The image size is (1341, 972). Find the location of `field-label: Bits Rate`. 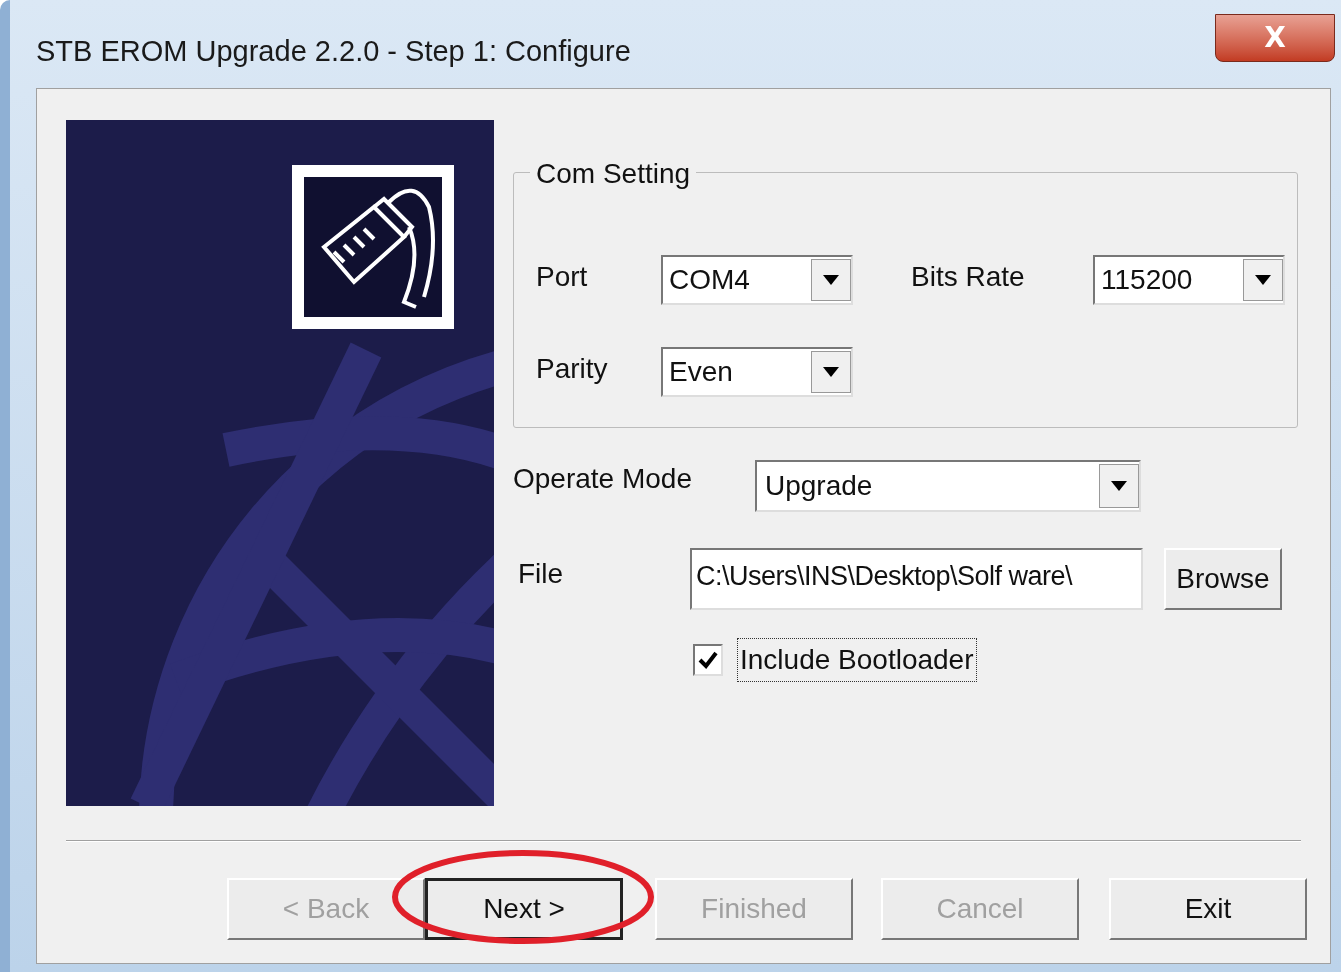

field-label: Bits Rate is located at coordinates (968, 277).